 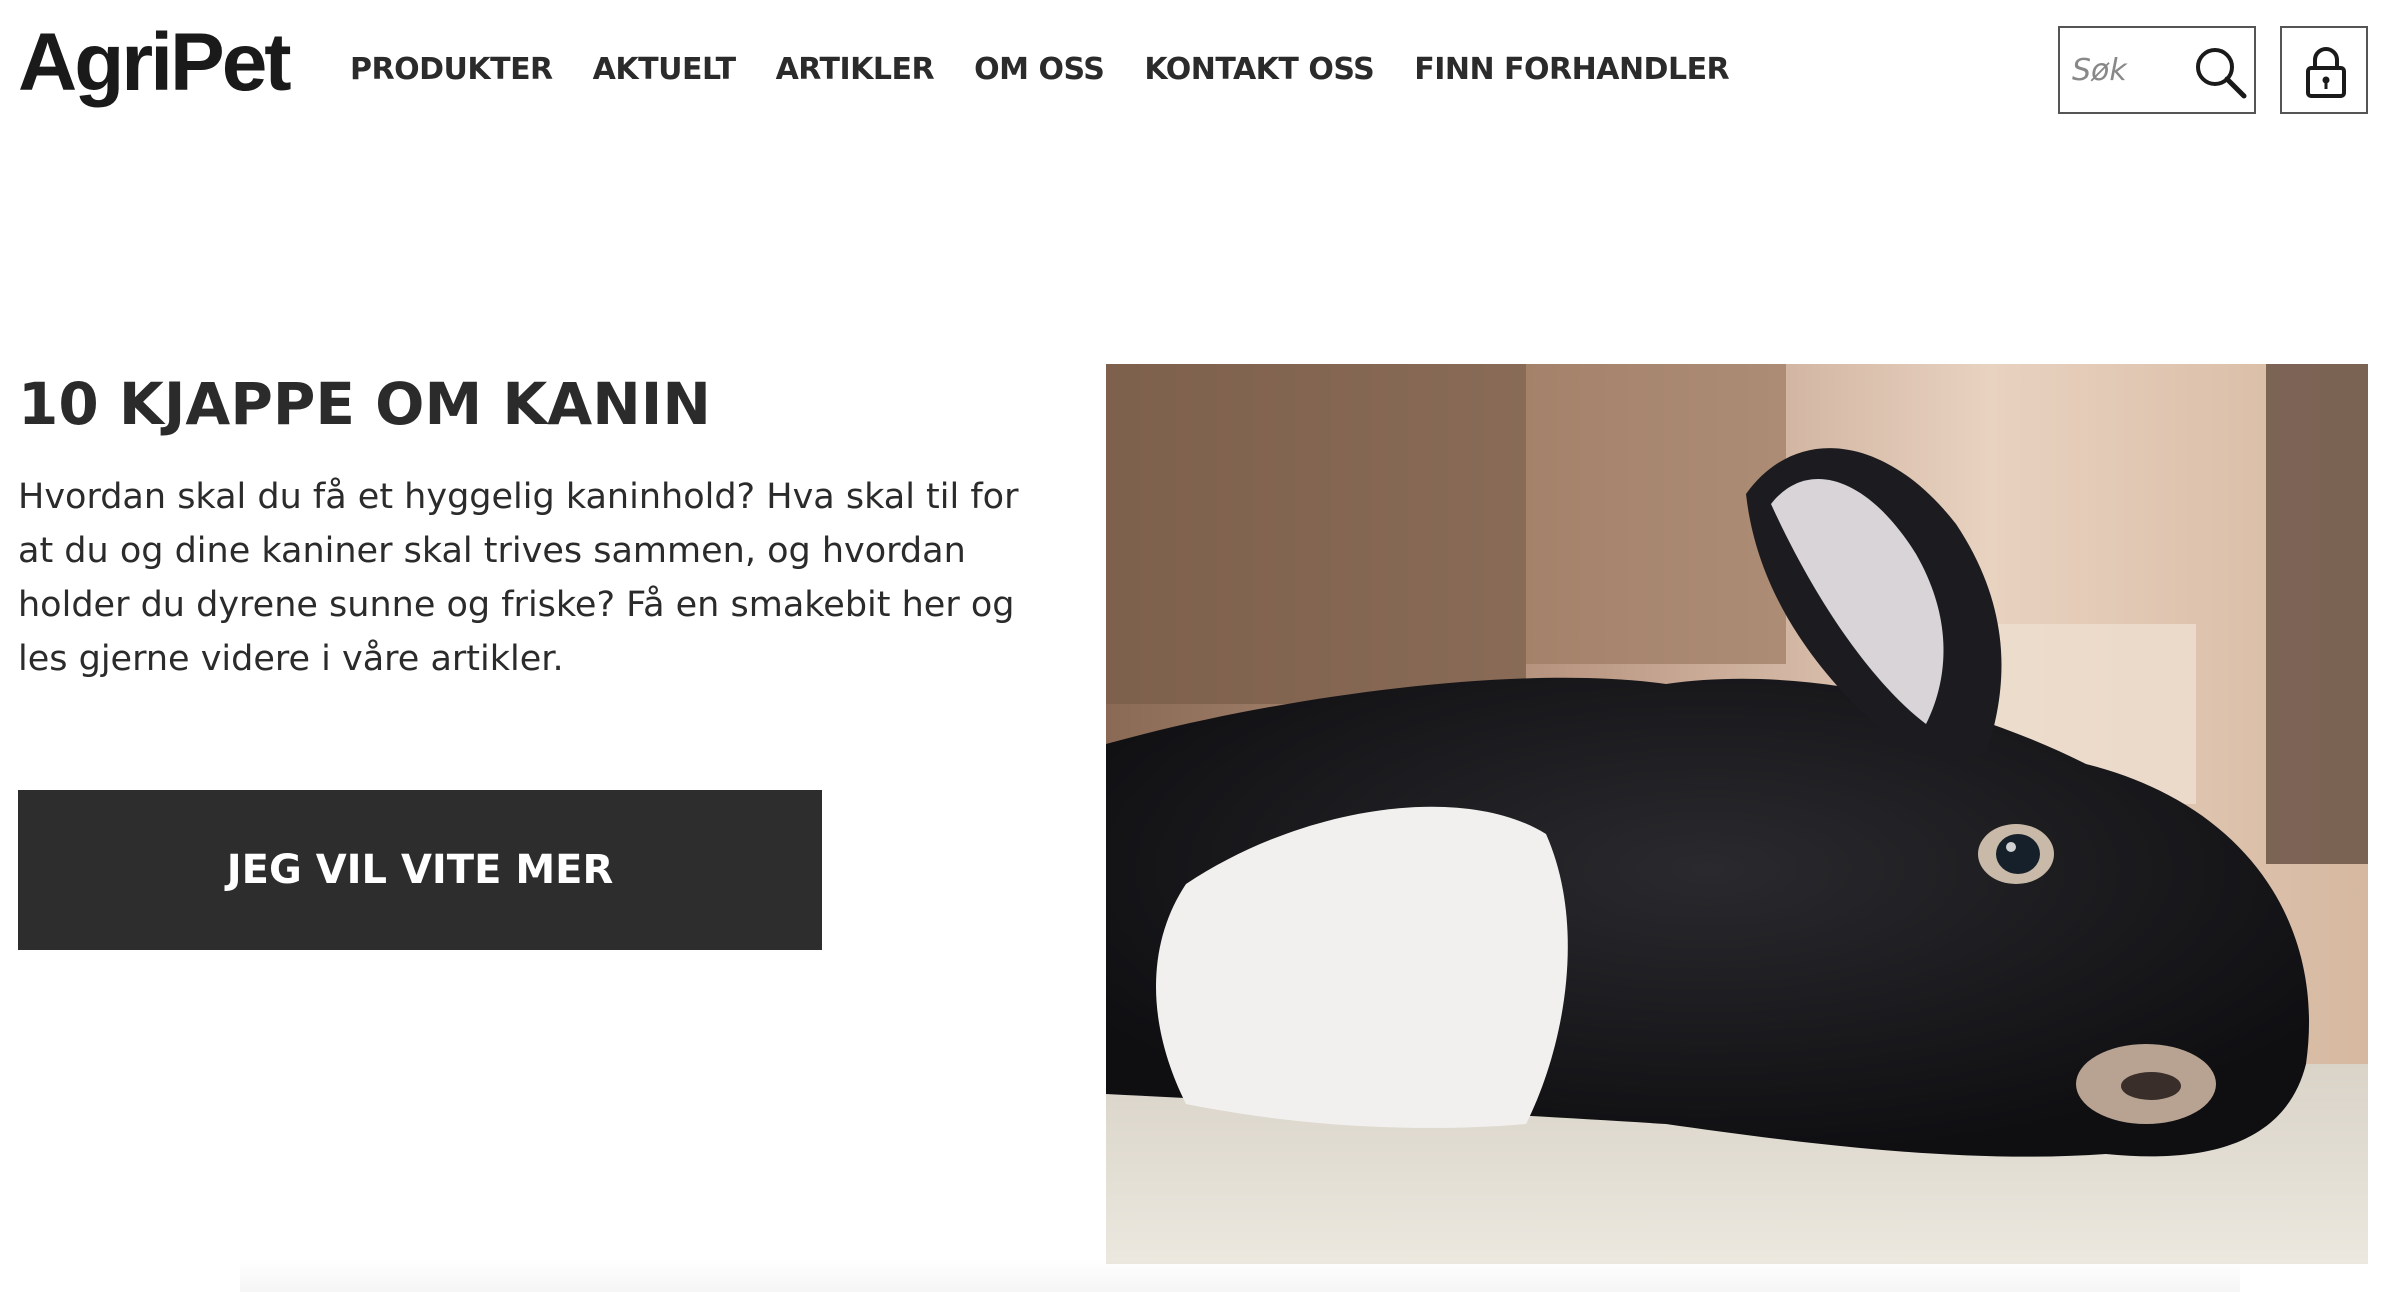 What do you see at coordinates (1039, 69) in the screenshot?
I see `nav-item-om-oss: OM OSS` at bounding box center [1039, 69].